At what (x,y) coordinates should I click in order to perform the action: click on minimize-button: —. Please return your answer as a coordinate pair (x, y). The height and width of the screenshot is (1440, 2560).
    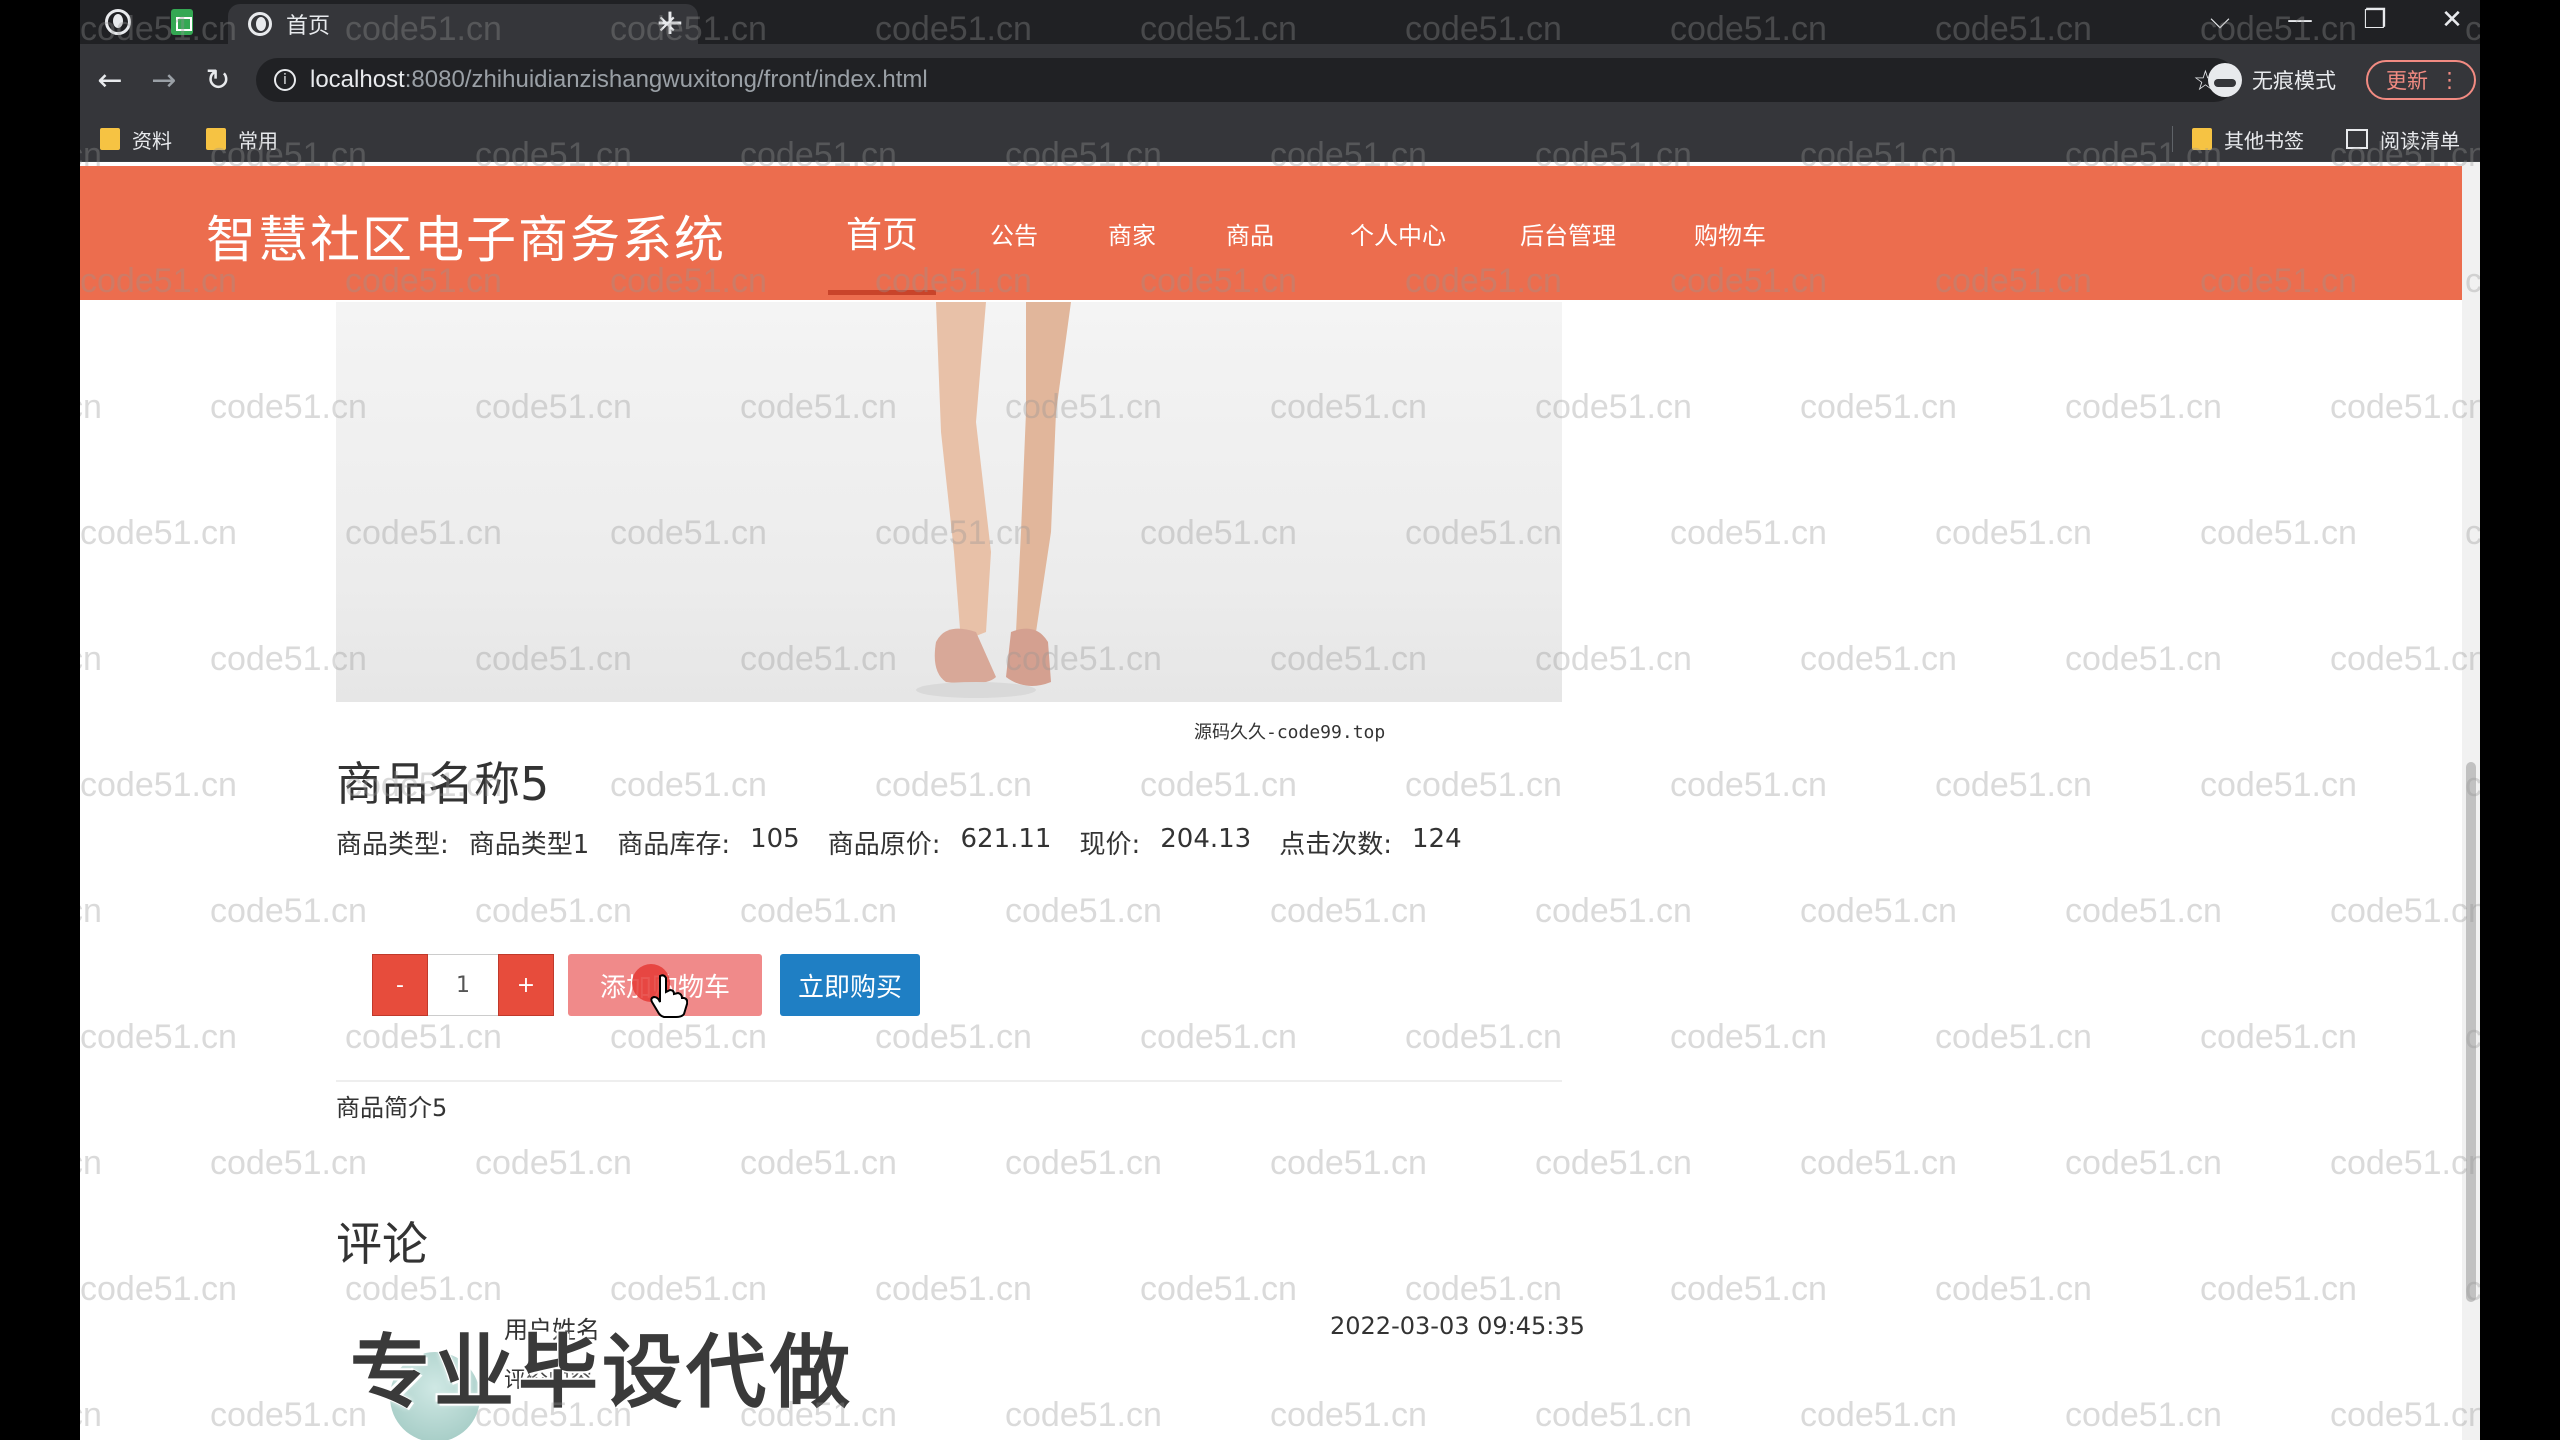
    Looking at the image, I should click on (2300, 20).